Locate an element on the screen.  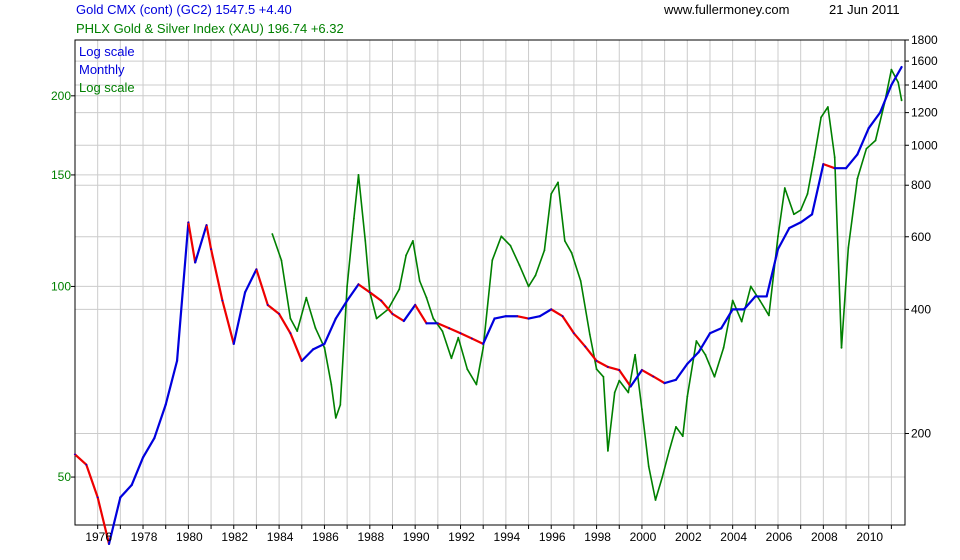
x-tick-label: 1996 is located at coordinates (552, 537).